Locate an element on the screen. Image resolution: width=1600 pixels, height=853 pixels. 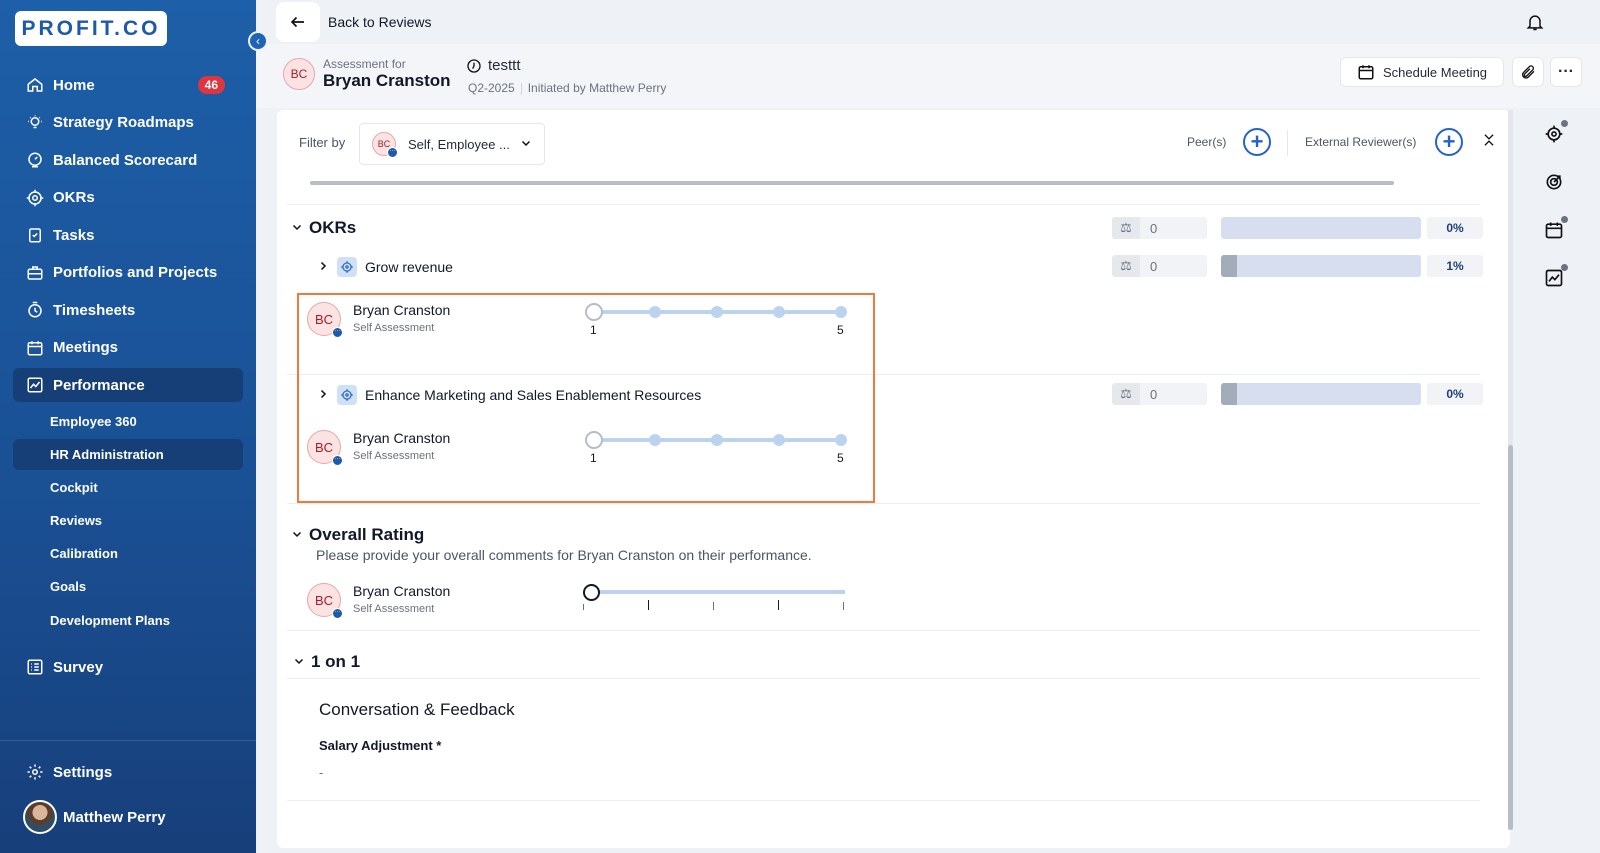
objective-progress-pct: 1% is located at coordinates (1455, 266).